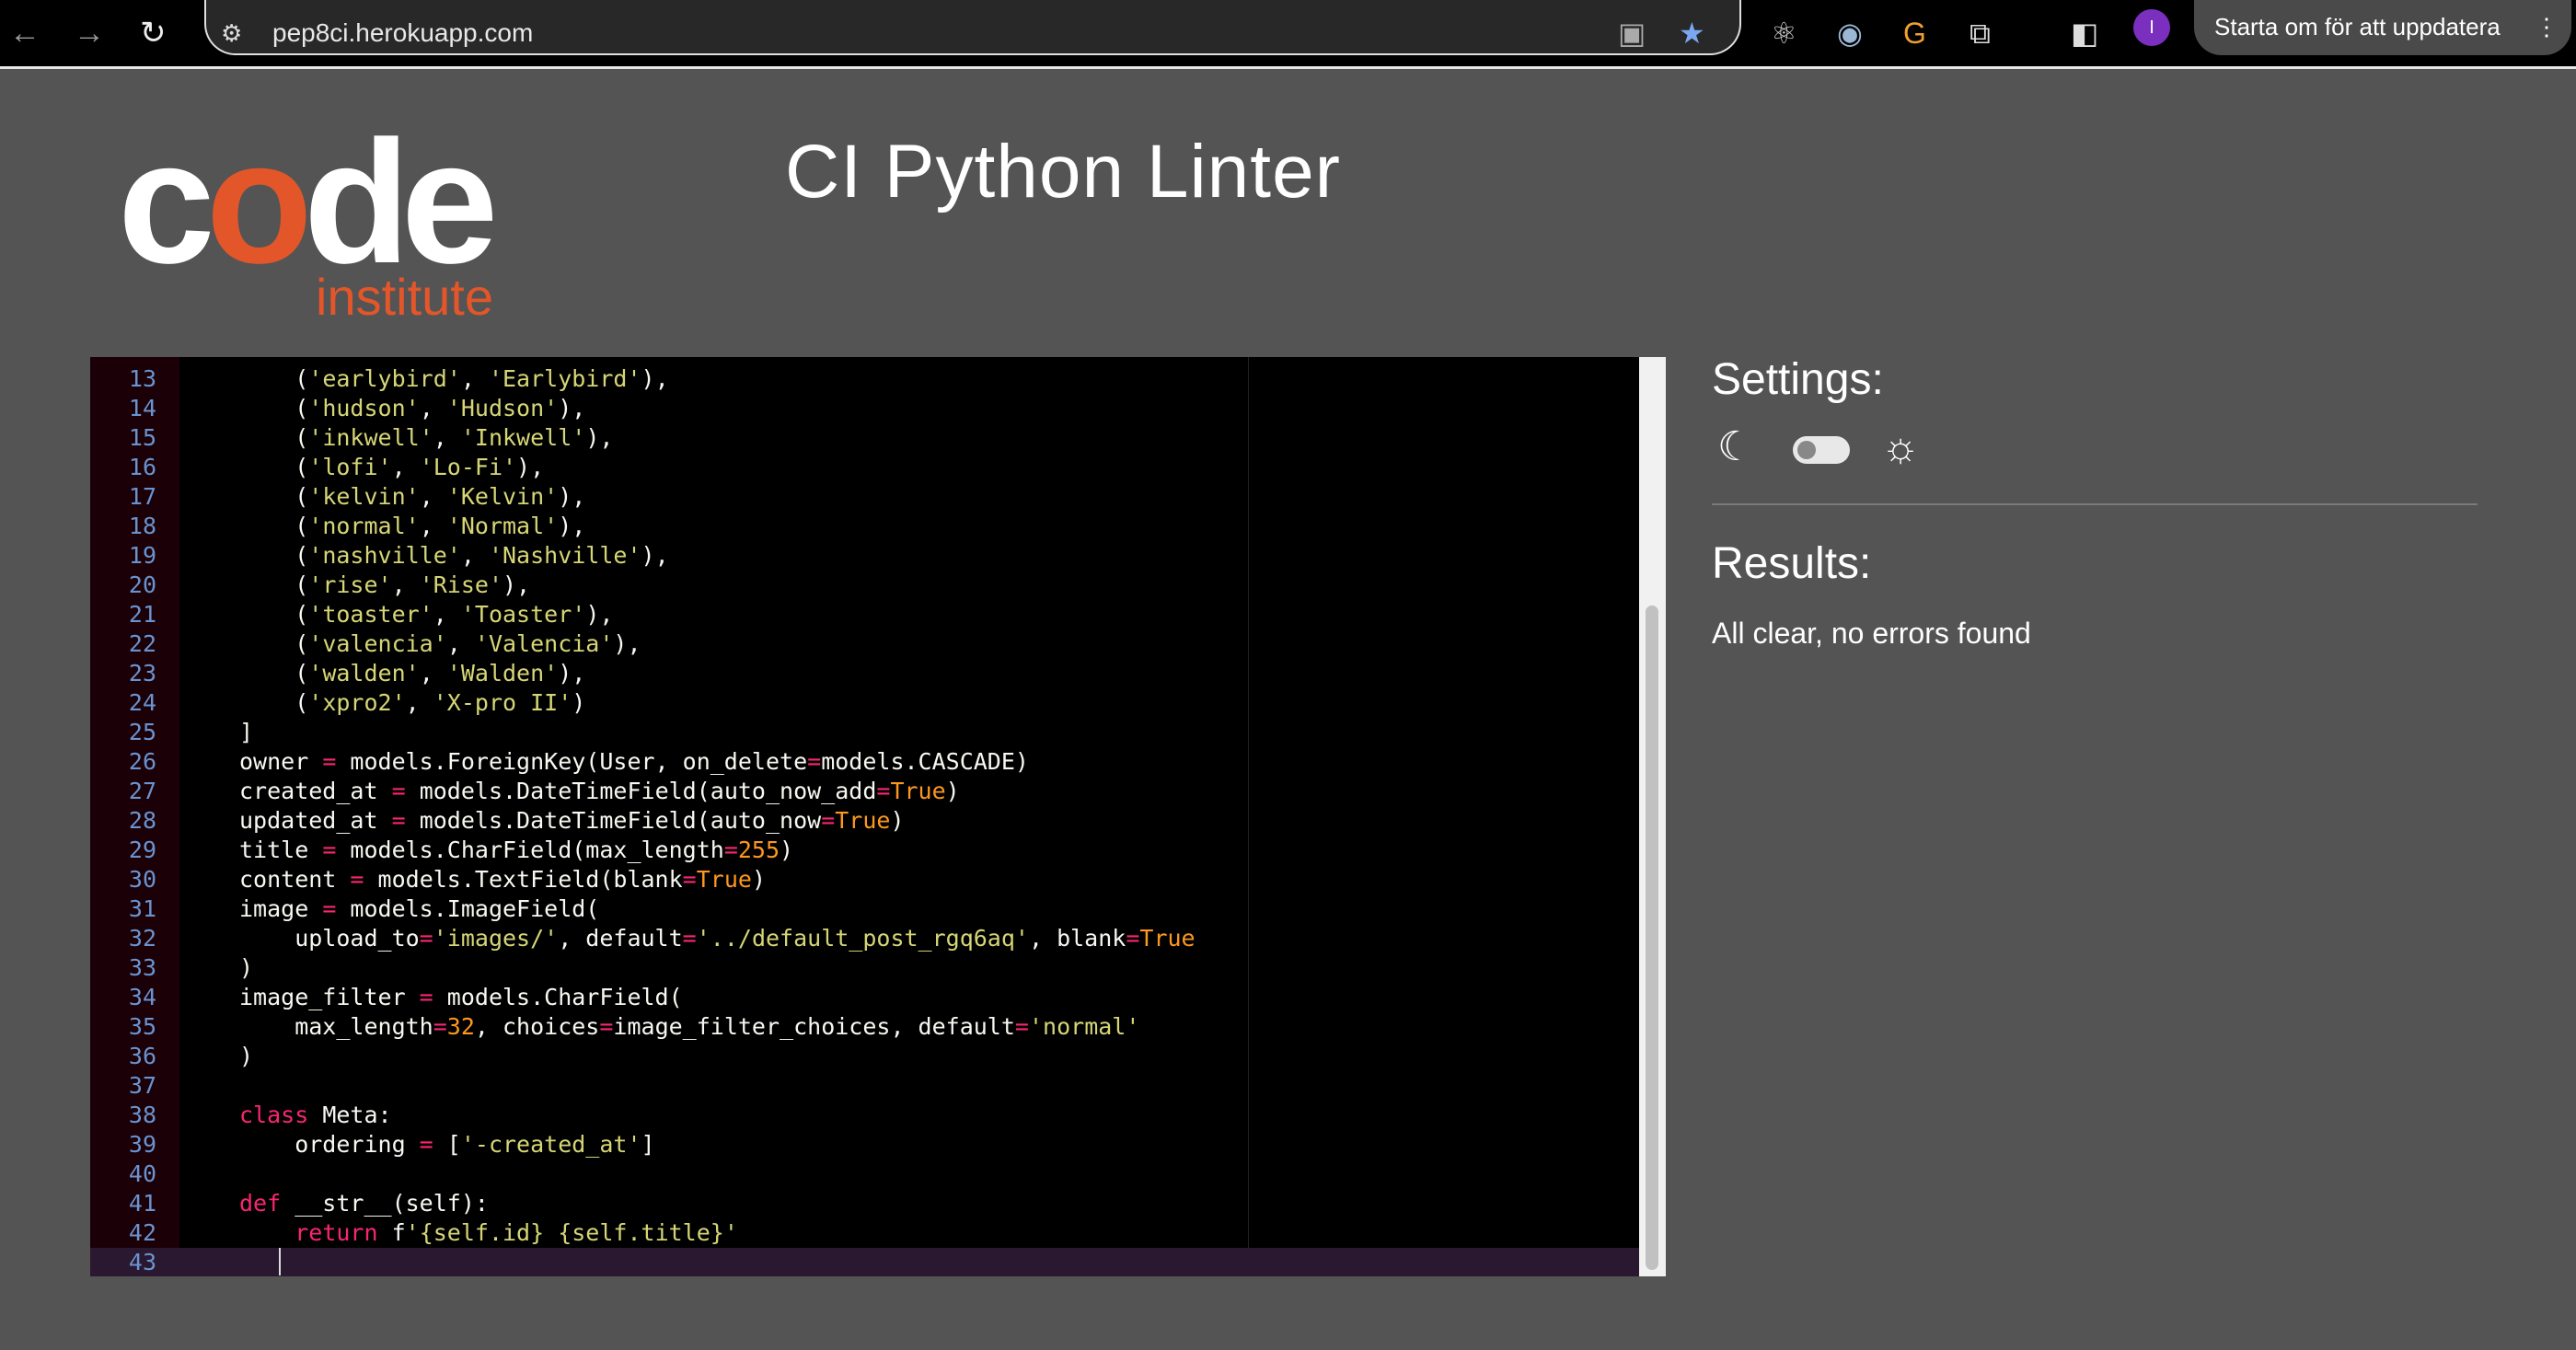 The image size is (2576, 1350). Describe the element at coordinates (868, 879) in the screenshot. I see `code-line: 30 content = models.TextField(blank=True)` at that location.